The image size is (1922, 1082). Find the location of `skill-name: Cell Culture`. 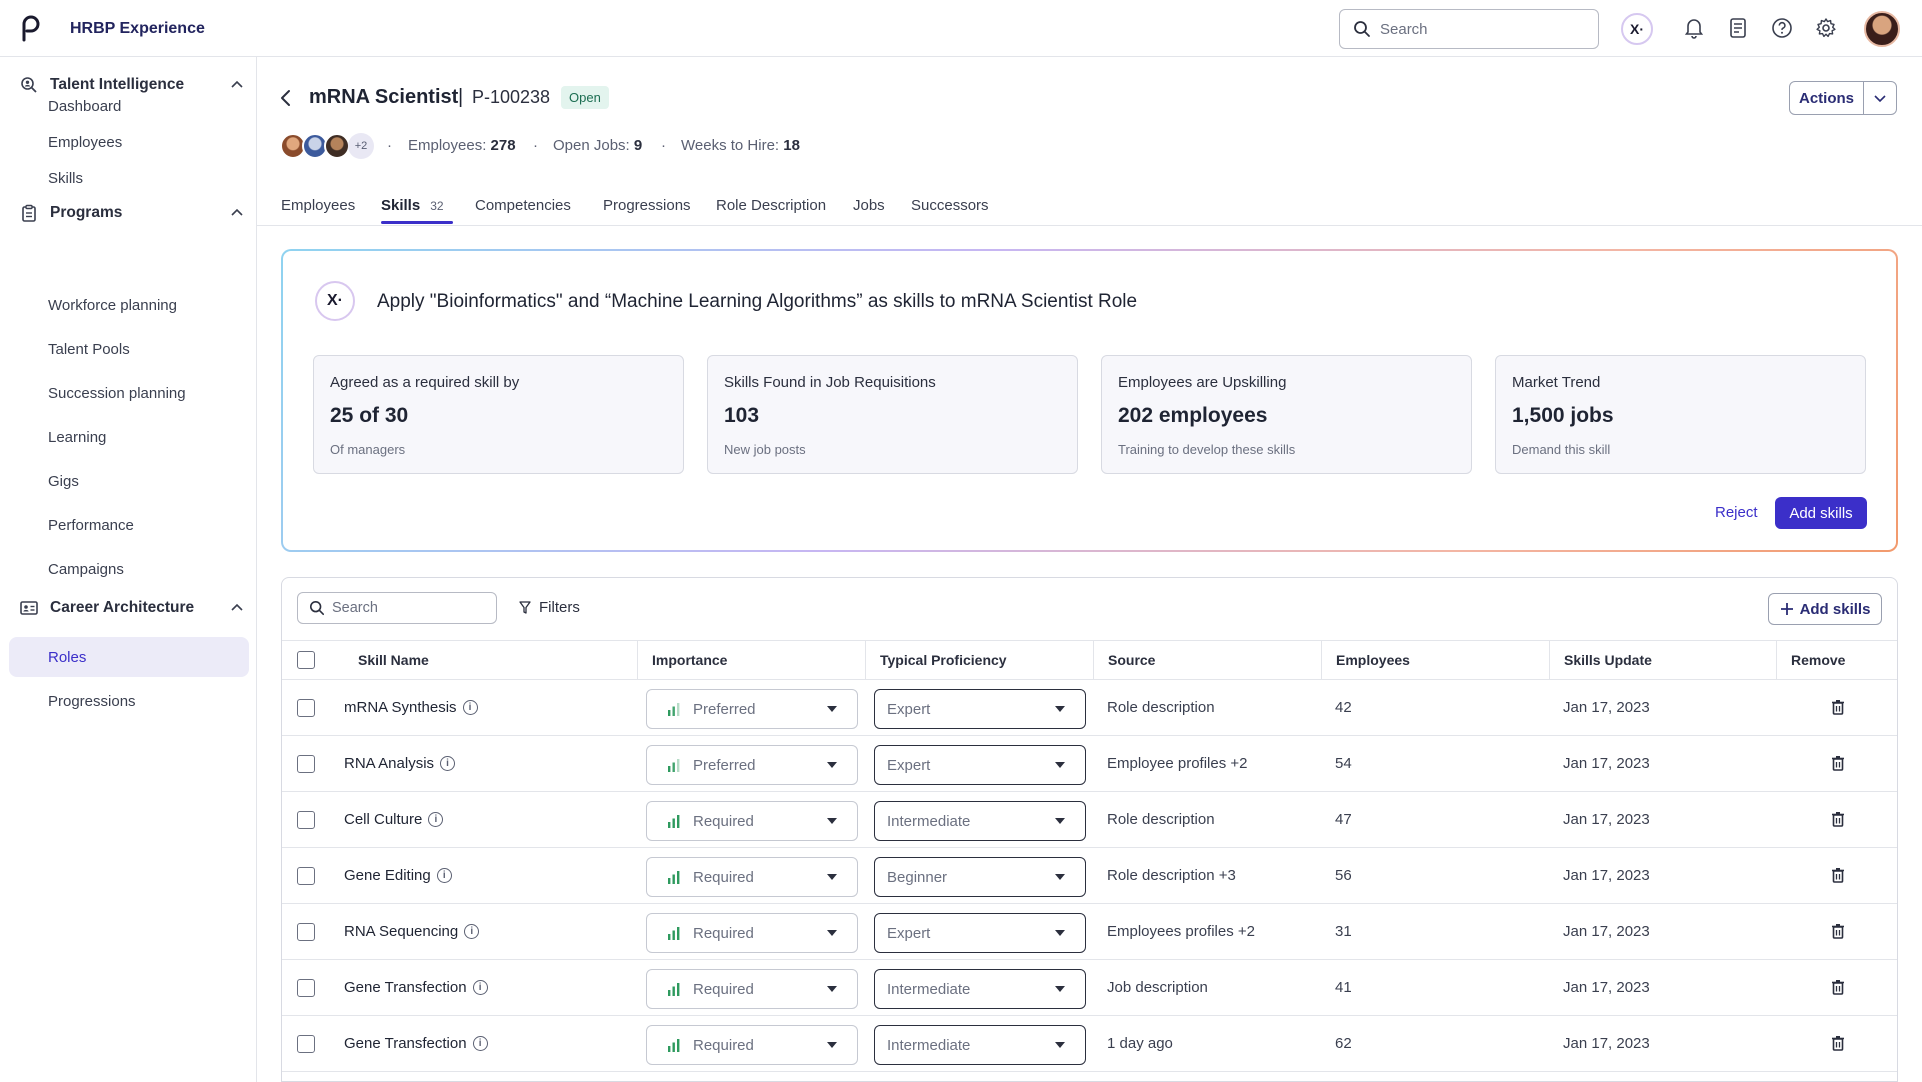

skill-name: Cell Culture is located at coordinates (383, 819).